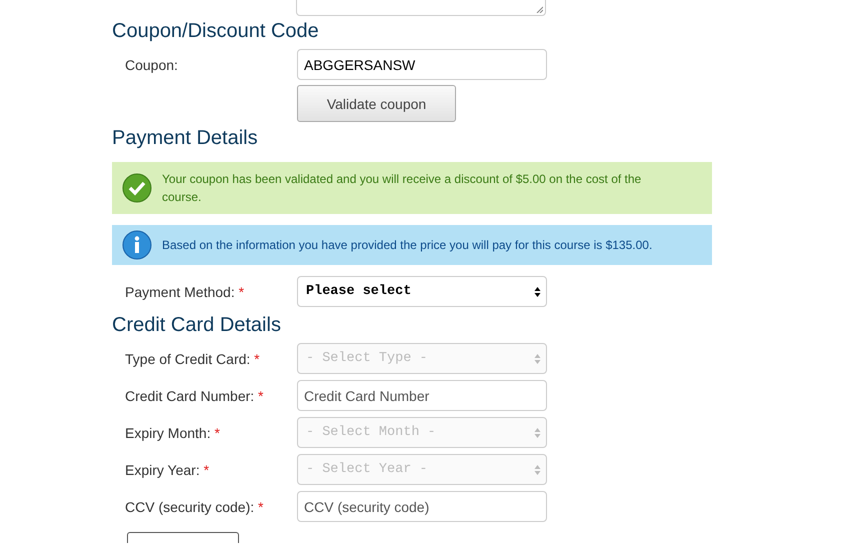 The image size is (841, 550). What do you see at coordinates (402, 188) in the screenshot?
I see `alert-message: Your coupon has been validated and you will receive a discount of $5.00 on the cost of the course.` at bounding box center [402, 188].